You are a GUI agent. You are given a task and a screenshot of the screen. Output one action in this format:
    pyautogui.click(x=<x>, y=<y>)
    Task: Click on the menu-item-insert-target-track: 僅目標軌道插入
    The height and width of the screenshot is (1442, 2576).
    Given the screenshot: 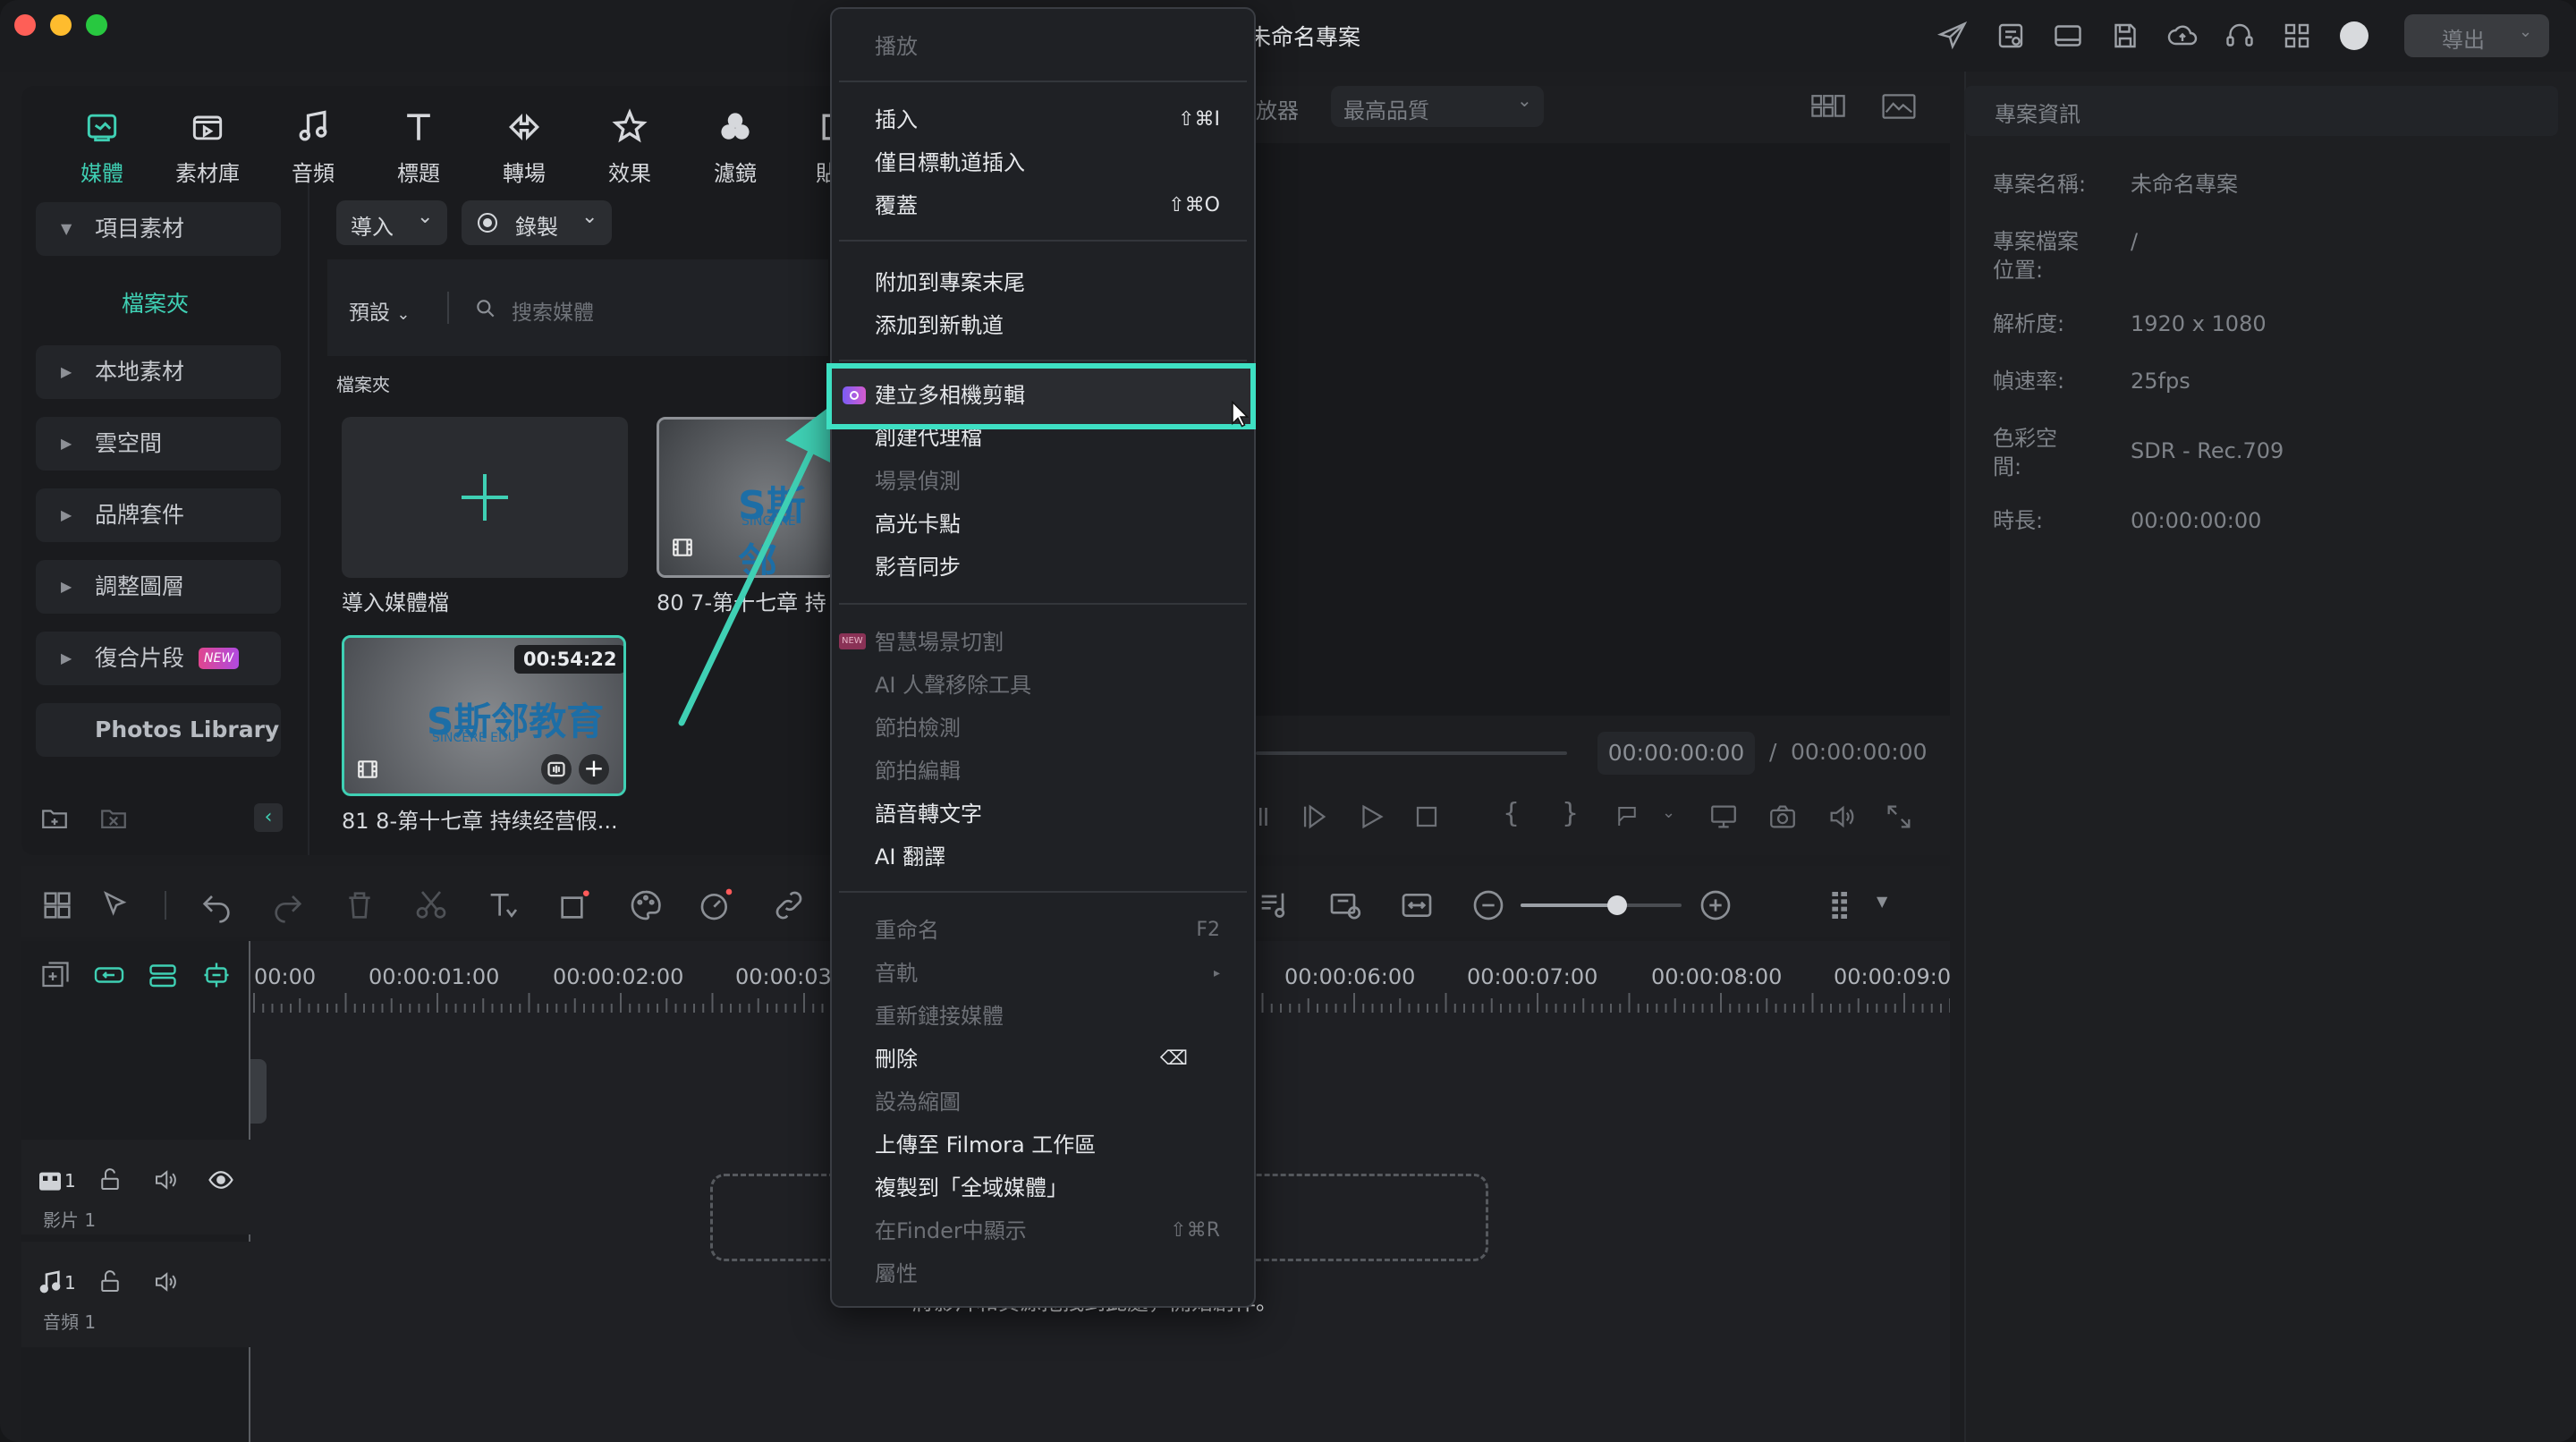 What is the action you would take?
    pyautogui.click(x=950, y=162)
    